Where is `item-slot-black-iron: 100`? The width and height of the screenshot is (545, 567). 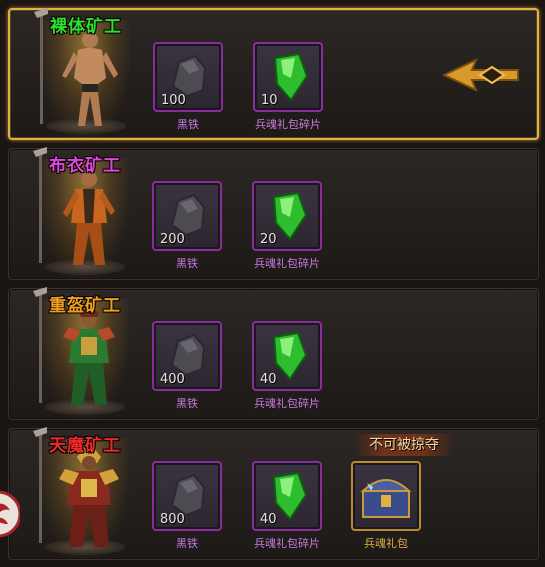
item-slot-black-iron: 100 is located at coordinates (188, 77).